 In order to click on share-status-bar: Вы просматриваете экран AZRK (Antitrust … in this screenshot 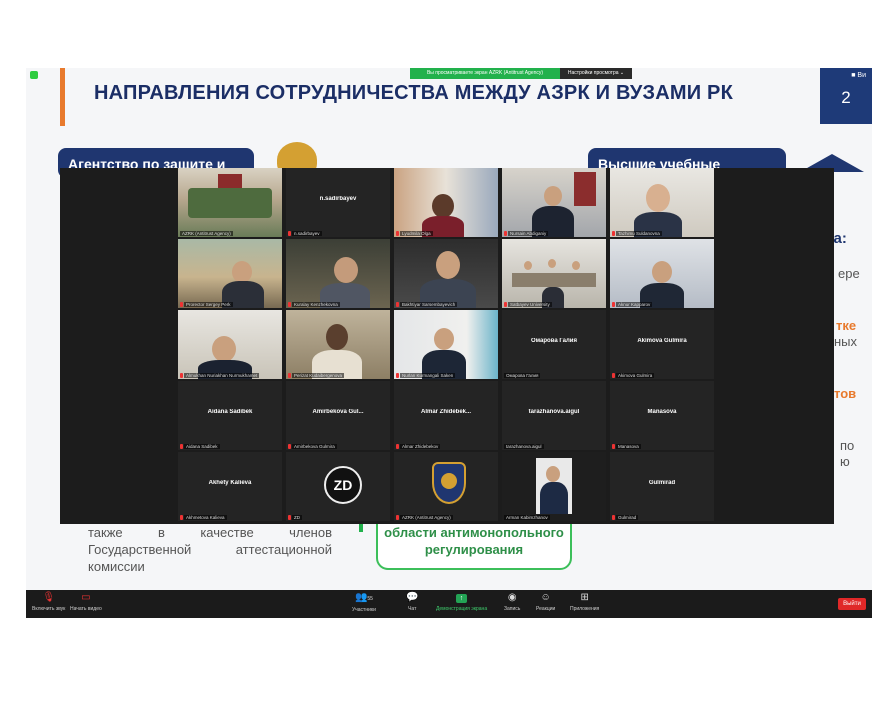, I will do `click(485, 73)`.